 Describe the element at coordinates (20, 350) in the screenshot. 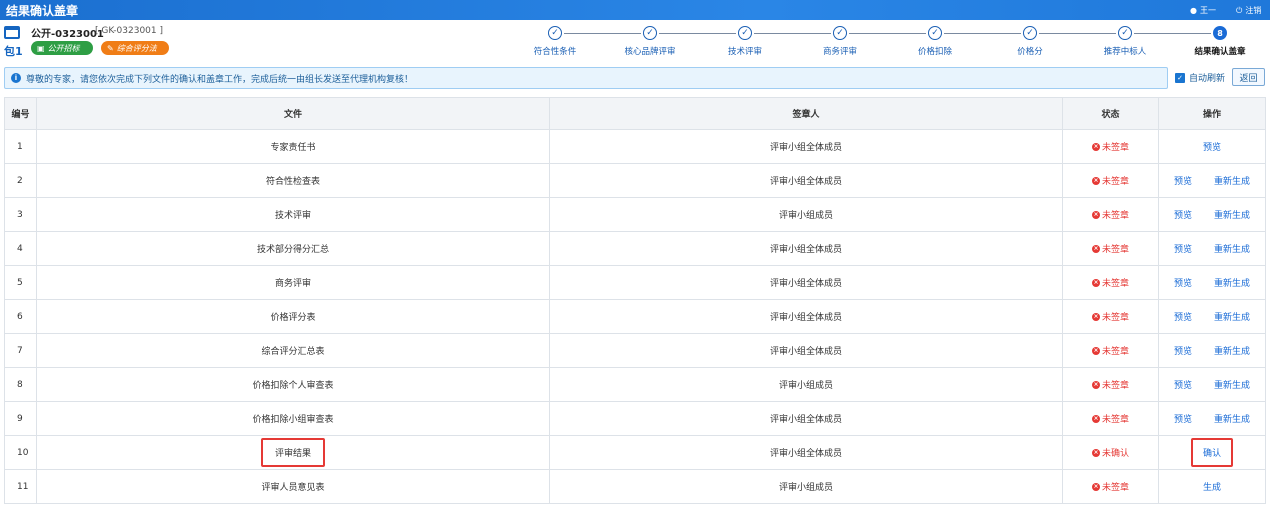

I see `row-number: 7` at that location.